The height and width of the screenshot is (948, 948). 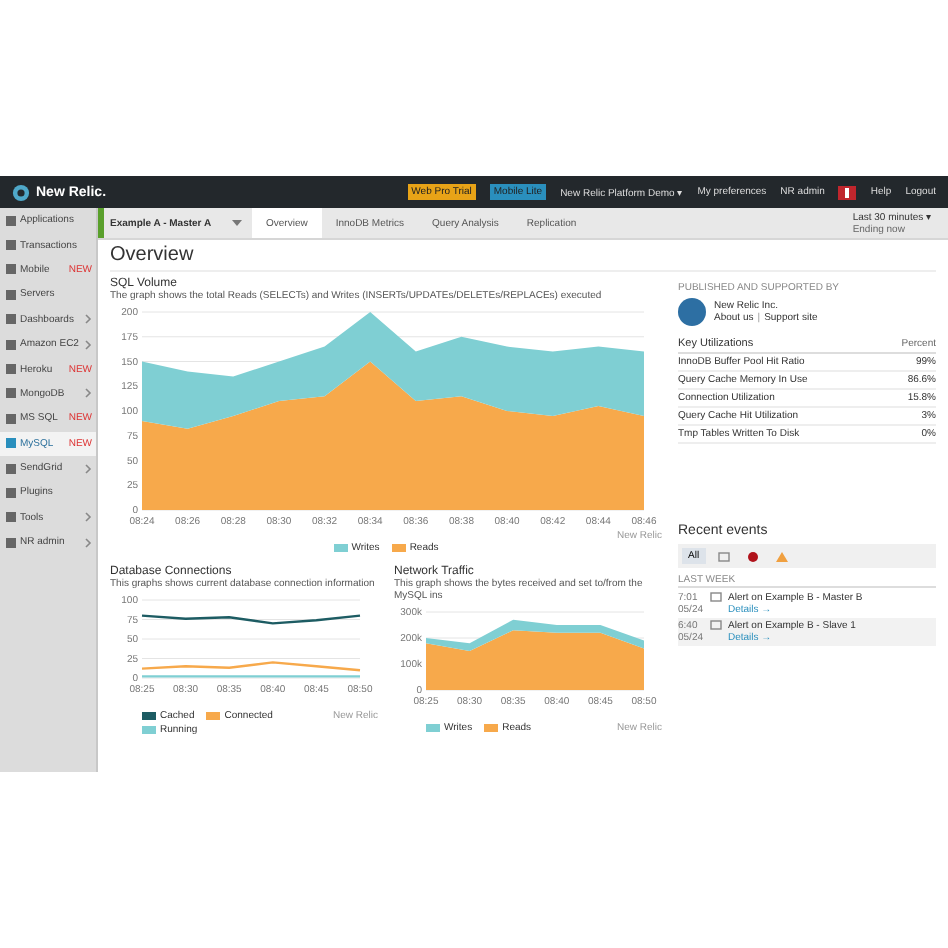 I want to click on flag-icon, so click(x=847, y=192).